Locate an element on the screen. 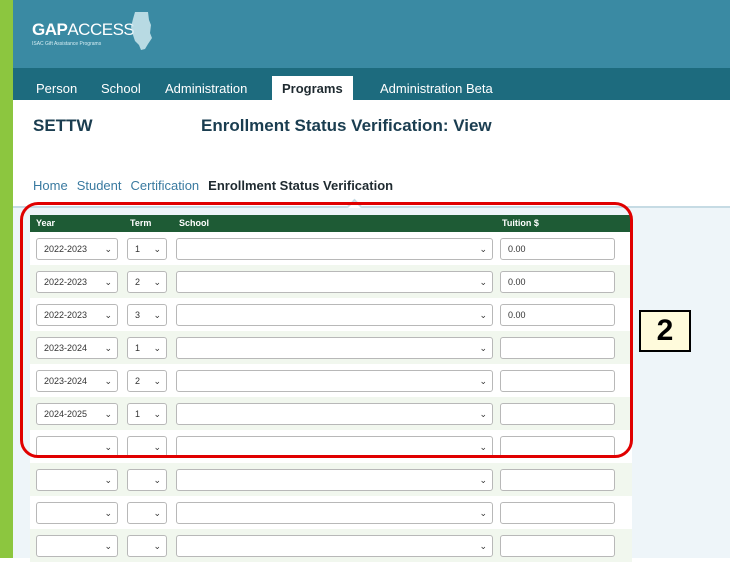 The height and width of the screenshot is (562, 730). accent-bar is located at coordinates (6, 279).